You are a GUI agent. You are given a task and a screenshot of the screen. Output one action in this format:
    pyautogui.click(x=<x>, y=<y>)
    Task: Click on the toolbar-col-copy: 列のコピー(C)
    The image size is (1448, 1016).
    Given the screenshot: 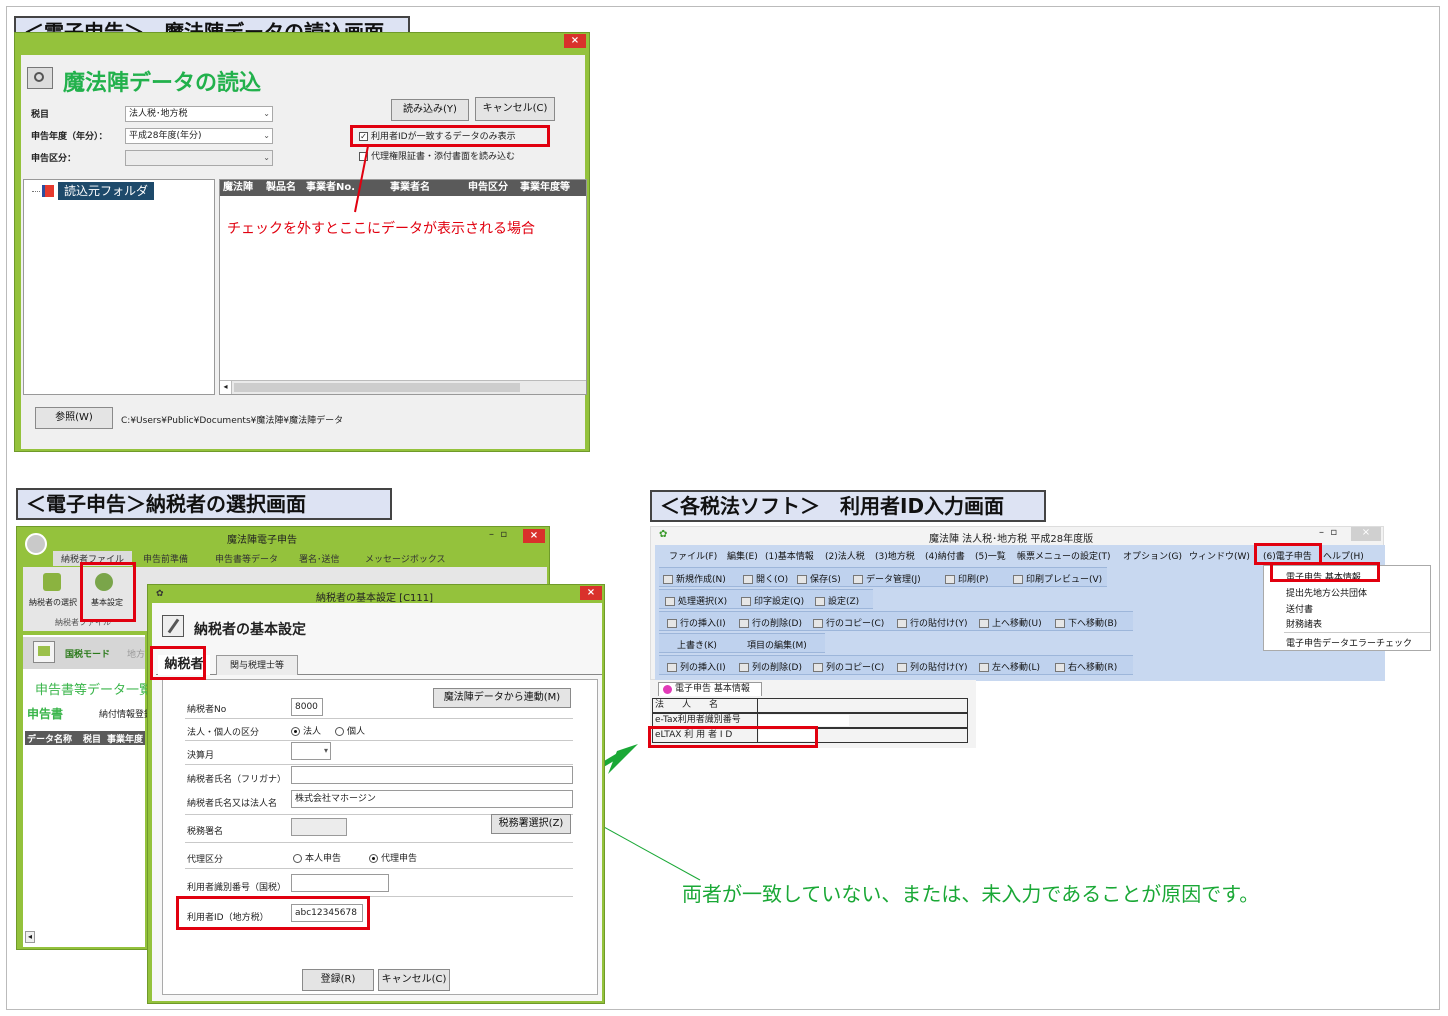 What is the action you would take?
    pyautogui.click(x=848, y=666)
    